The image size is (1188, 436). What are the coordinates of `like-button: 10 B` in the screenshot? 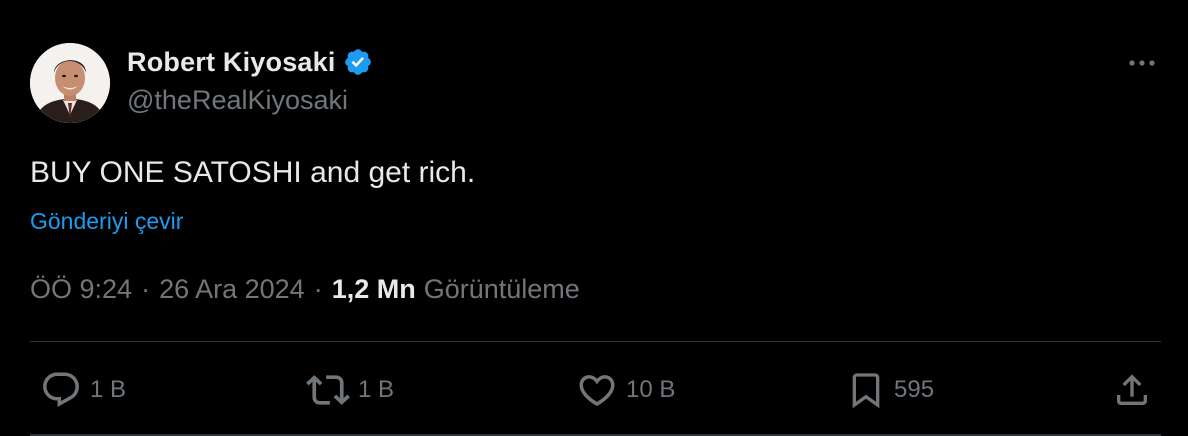 It's located at (625, 390).